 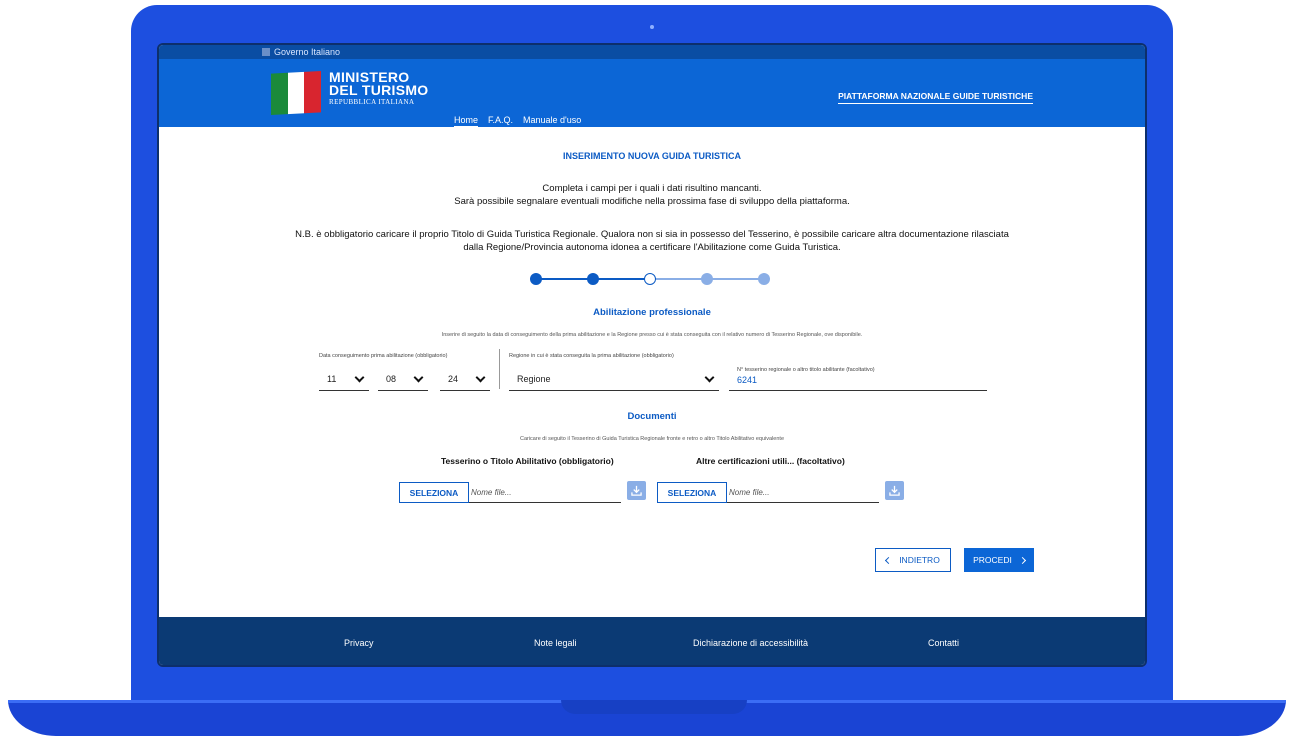 What do you see at coordinates (552, 121) in the screenshot?
I see `nav-manual: Manuale d'uso` at bounding box center [552, 121].